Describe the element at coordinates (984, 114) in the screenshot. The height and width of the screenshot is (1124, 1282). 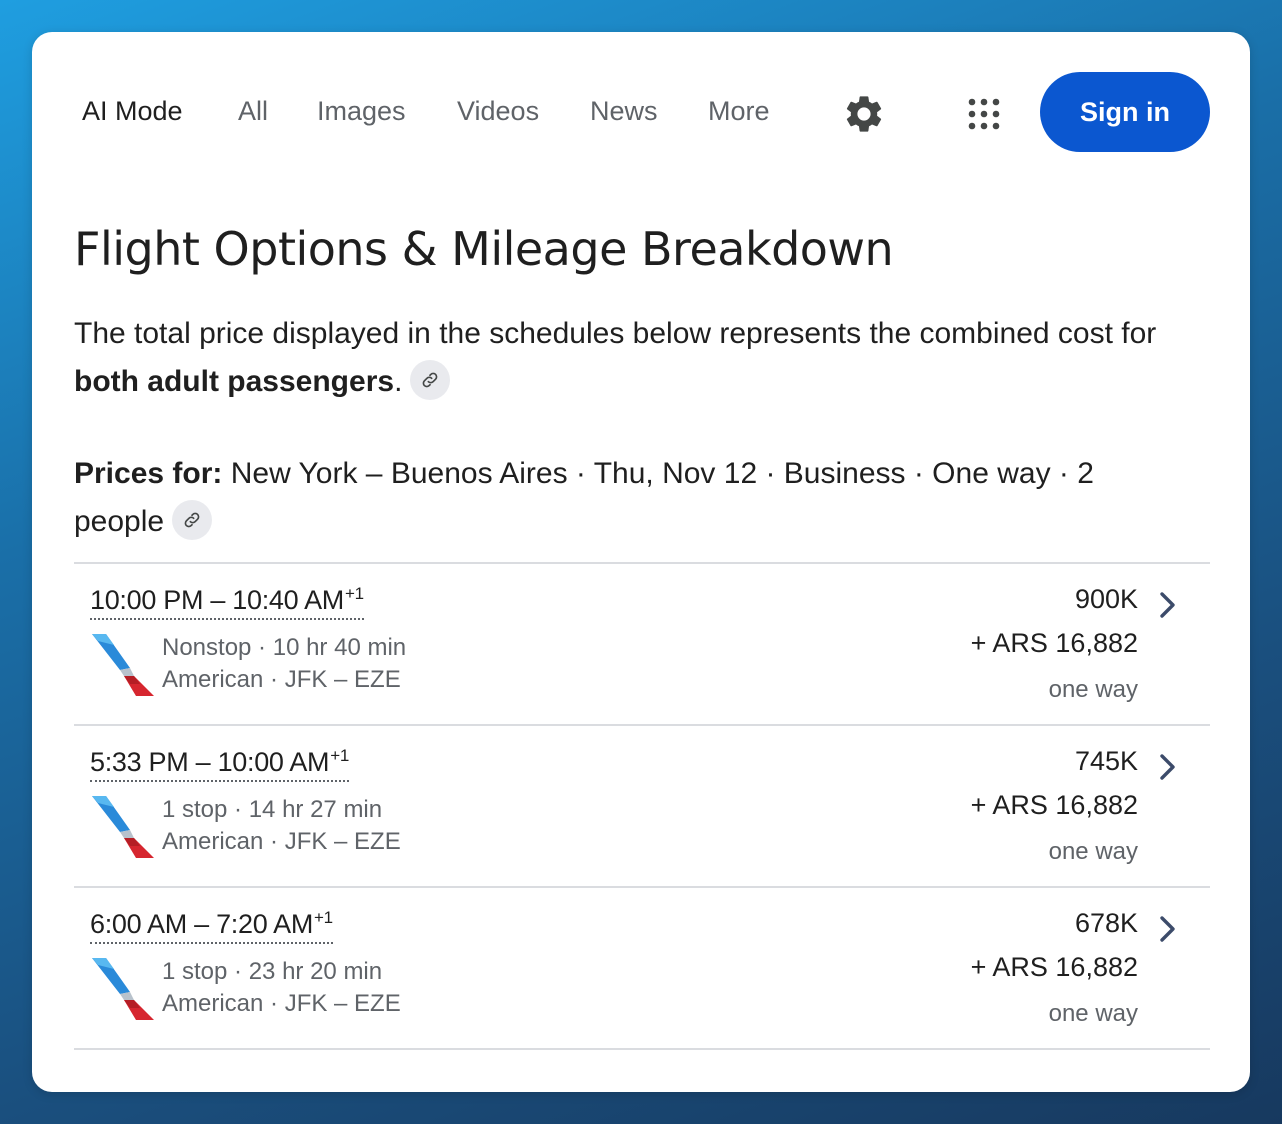
I see `apps-grid-icon` at that location.